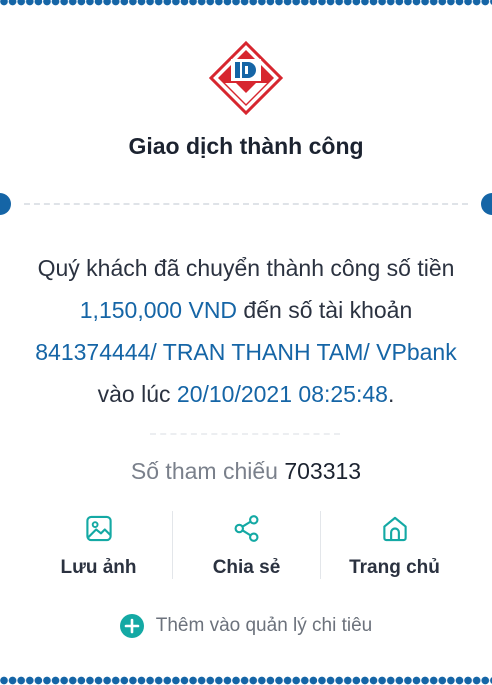 This screenshot has width=492, height=685. What do you see at coordinates (5, 204) in the screenshot?
I see `ticket-notch-left` at bounding box center [5, 204].